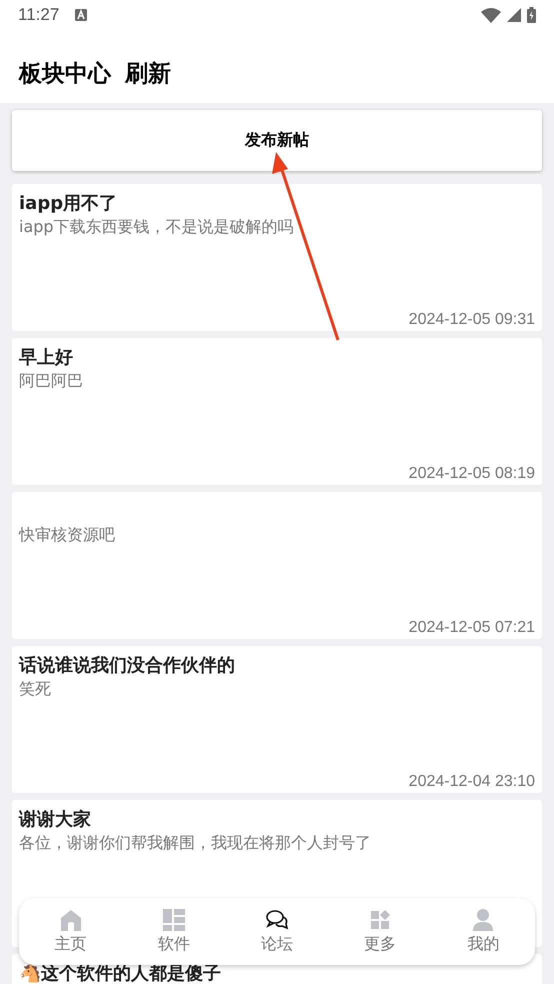  What do you see at coordinates (483, 920) in the screenshot?
I see `person-icon` at bounding box center [483, 920].